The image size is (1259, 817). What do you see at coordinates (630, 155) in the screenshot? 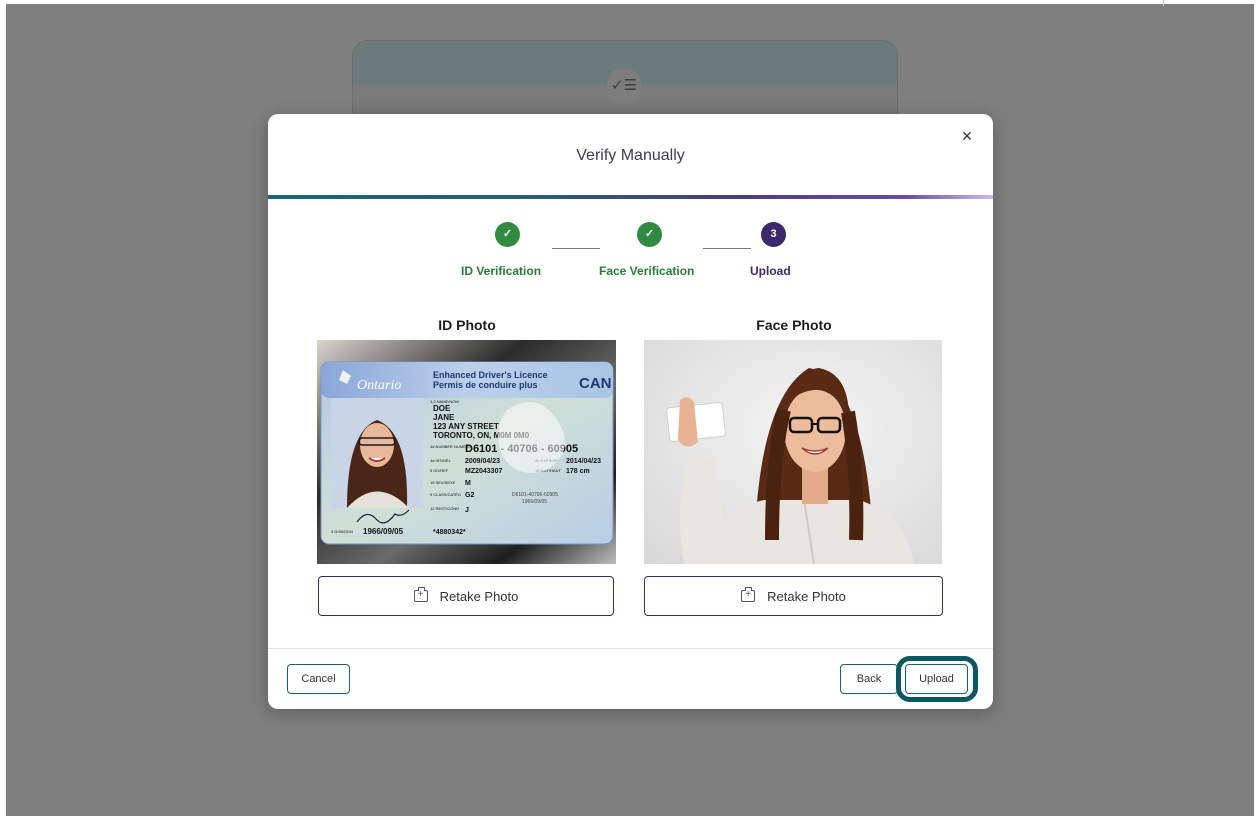
I see `modal-title: Verify Manually` at bounding box center [630, 155].